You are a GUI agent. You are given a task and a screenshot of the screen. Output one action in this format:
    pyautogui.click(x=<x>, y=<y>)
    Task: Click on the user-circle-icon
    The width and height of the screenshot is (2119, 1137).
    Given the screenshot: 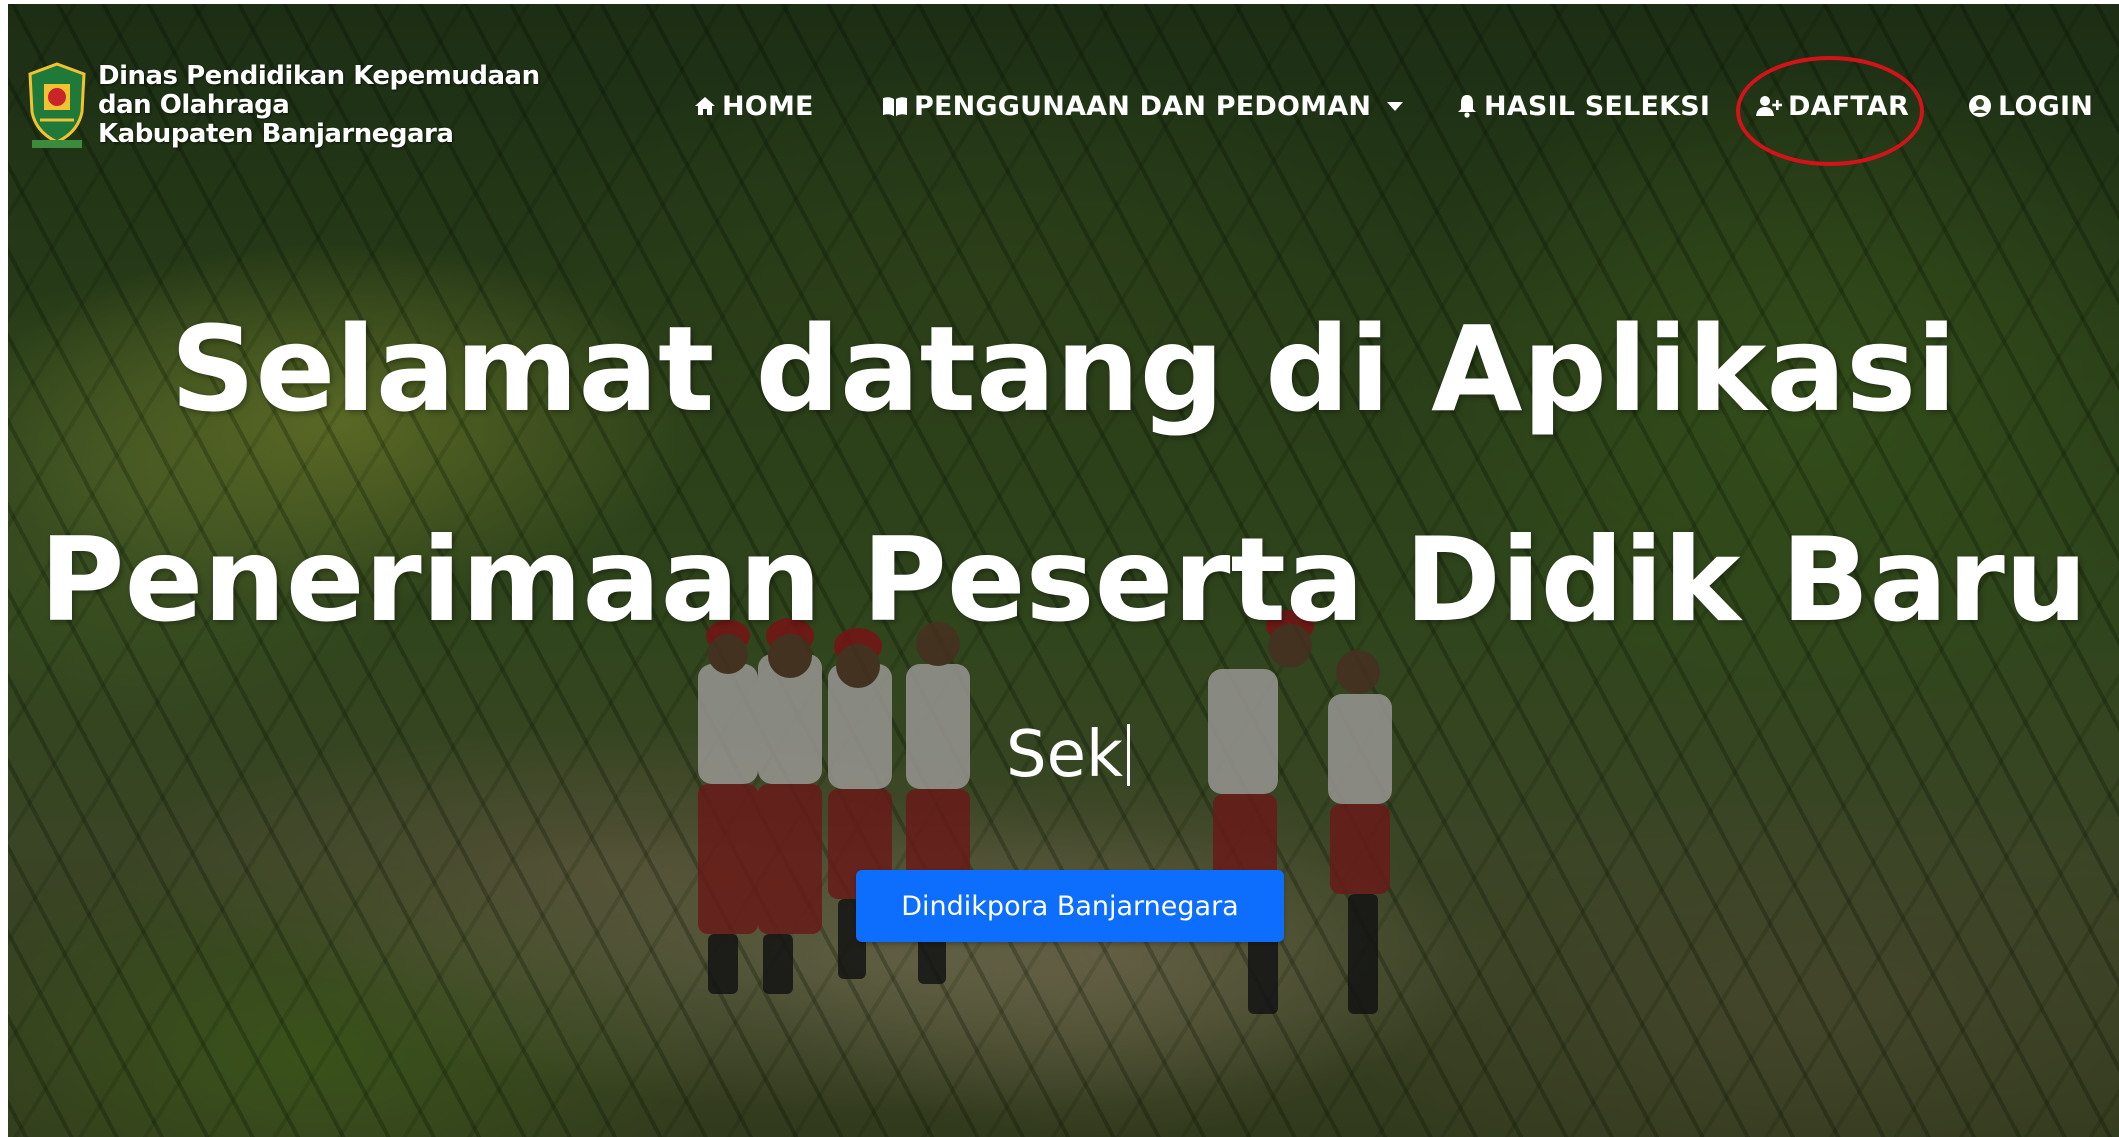 What is the action you would take?
    pyautogui.click(x=1980, y=106)
    